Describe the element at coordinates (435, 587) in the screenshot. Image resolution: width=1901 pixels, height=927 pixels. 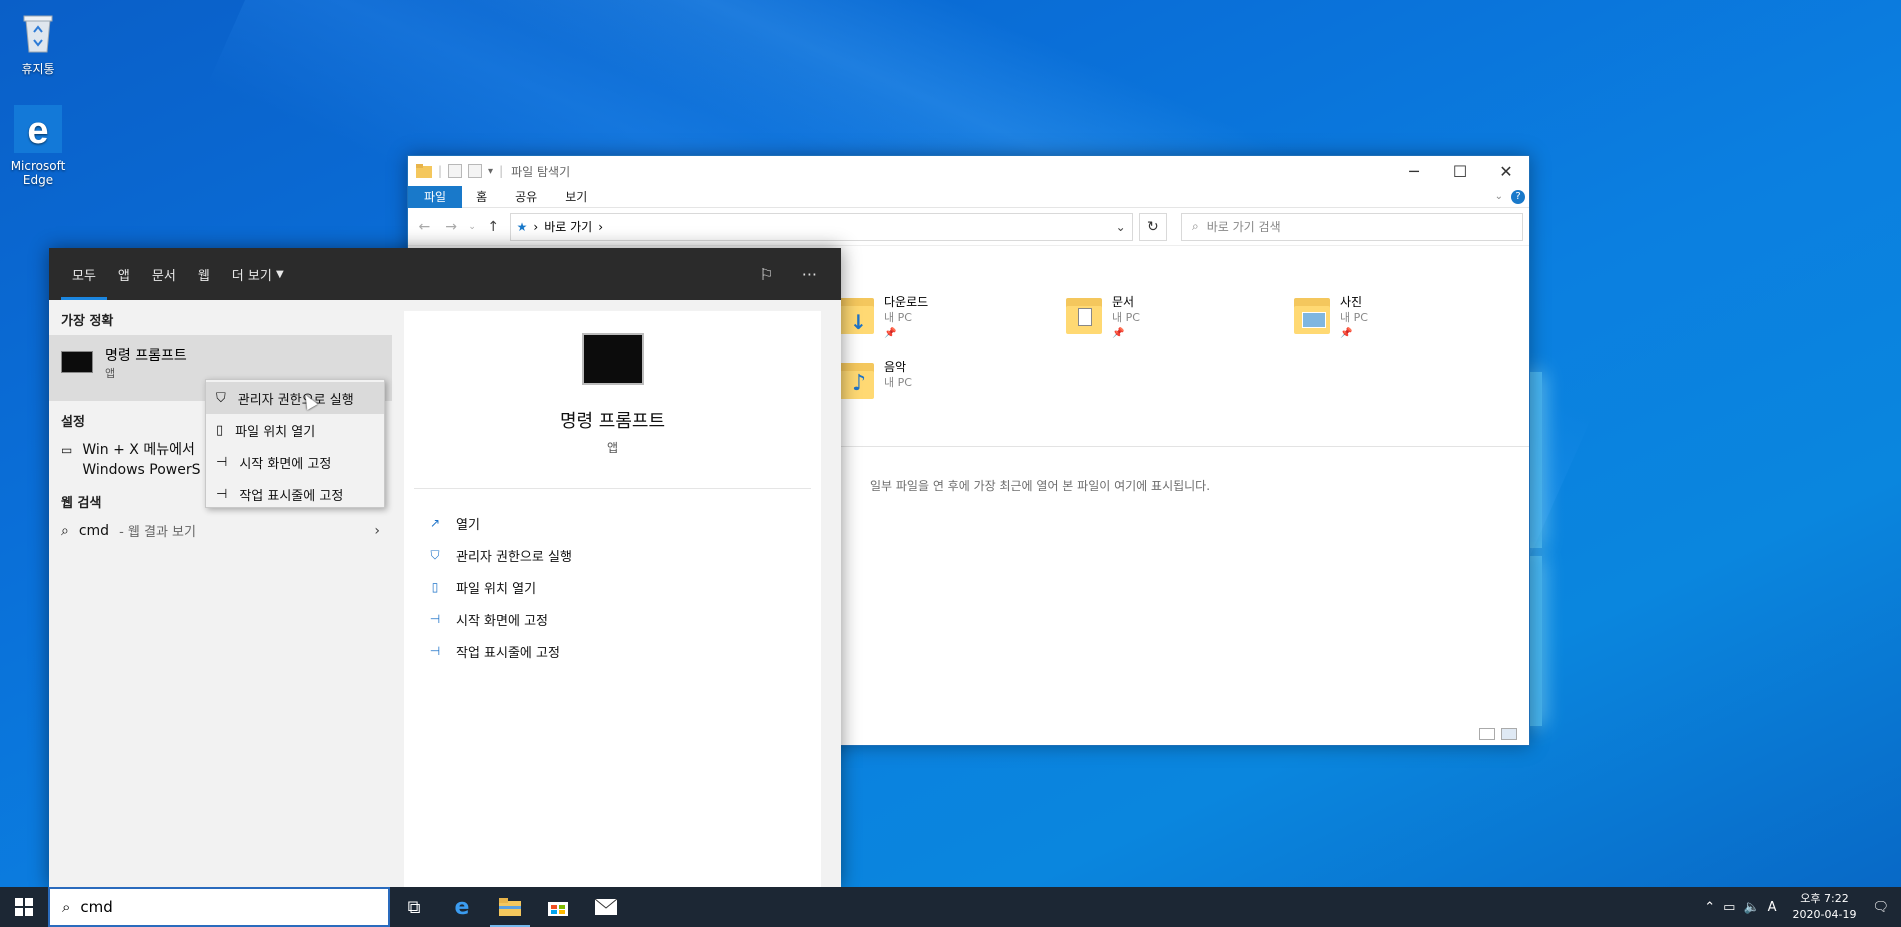
I see `file-location-icon: ▯` at that location.